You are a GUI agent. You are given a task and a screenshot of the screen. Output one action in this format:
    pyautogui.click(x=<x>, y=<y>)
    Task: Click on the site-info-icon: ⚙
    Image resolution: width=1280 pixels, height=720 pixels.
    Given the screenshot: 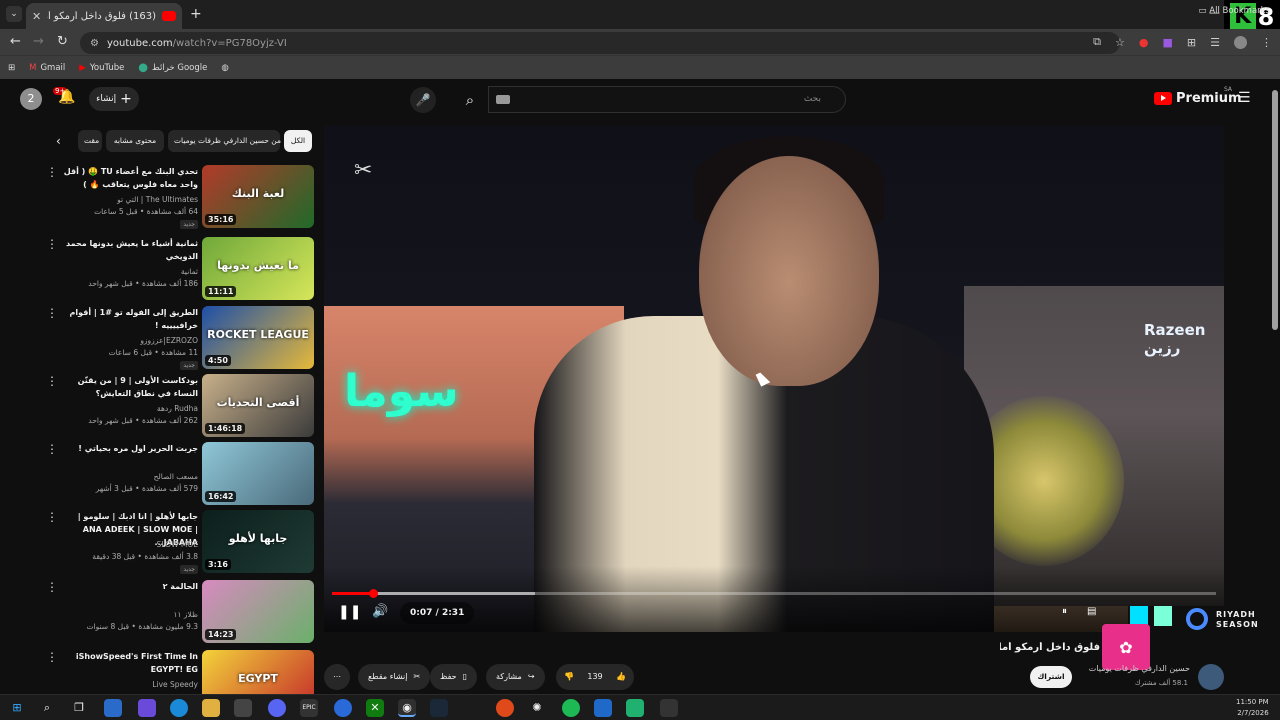 What is the action you would take?
    pyautogui.click(x=94, y=43)
    